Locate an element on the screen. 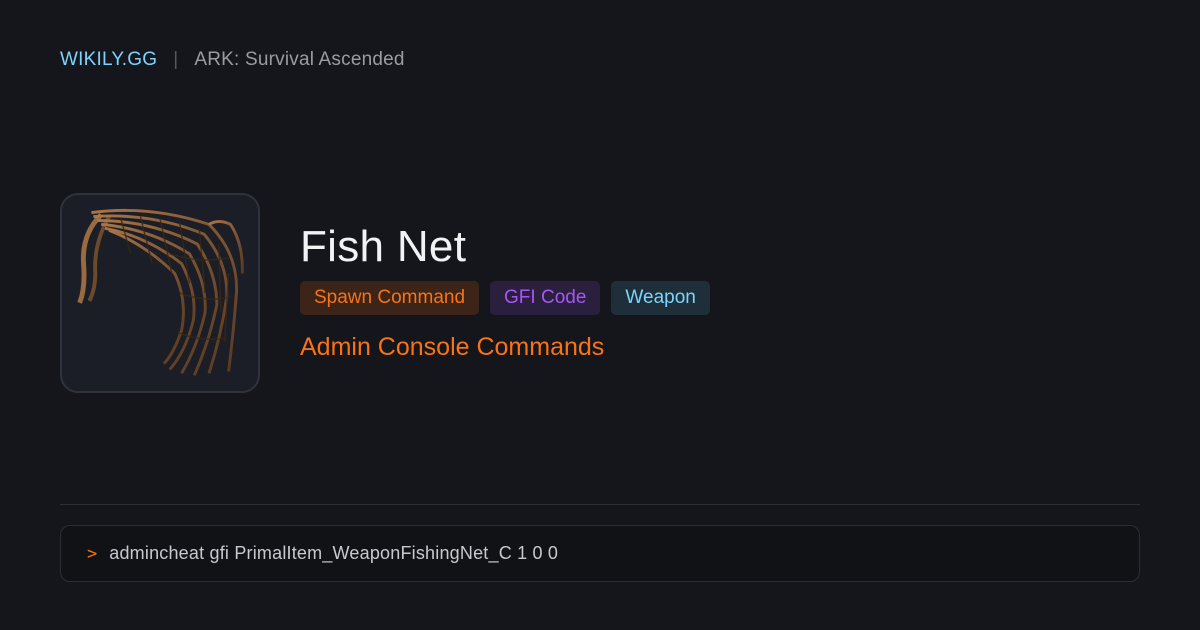 This screenshot has width=1200, height=630. tag-list: Spawn Command GFI Code Weapon is located at coordinates (505, 298).